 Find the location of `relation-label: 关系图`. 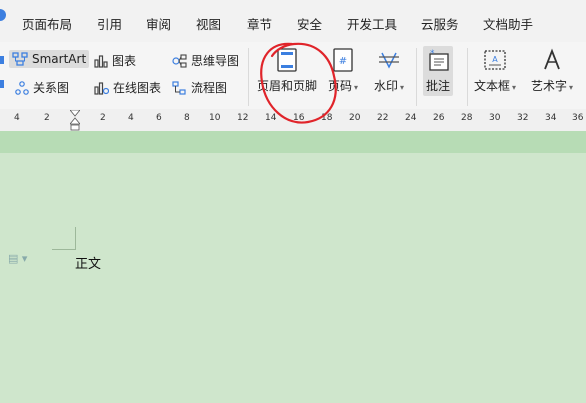

relation-label: 关系图 is located at coordinates (51, 88).